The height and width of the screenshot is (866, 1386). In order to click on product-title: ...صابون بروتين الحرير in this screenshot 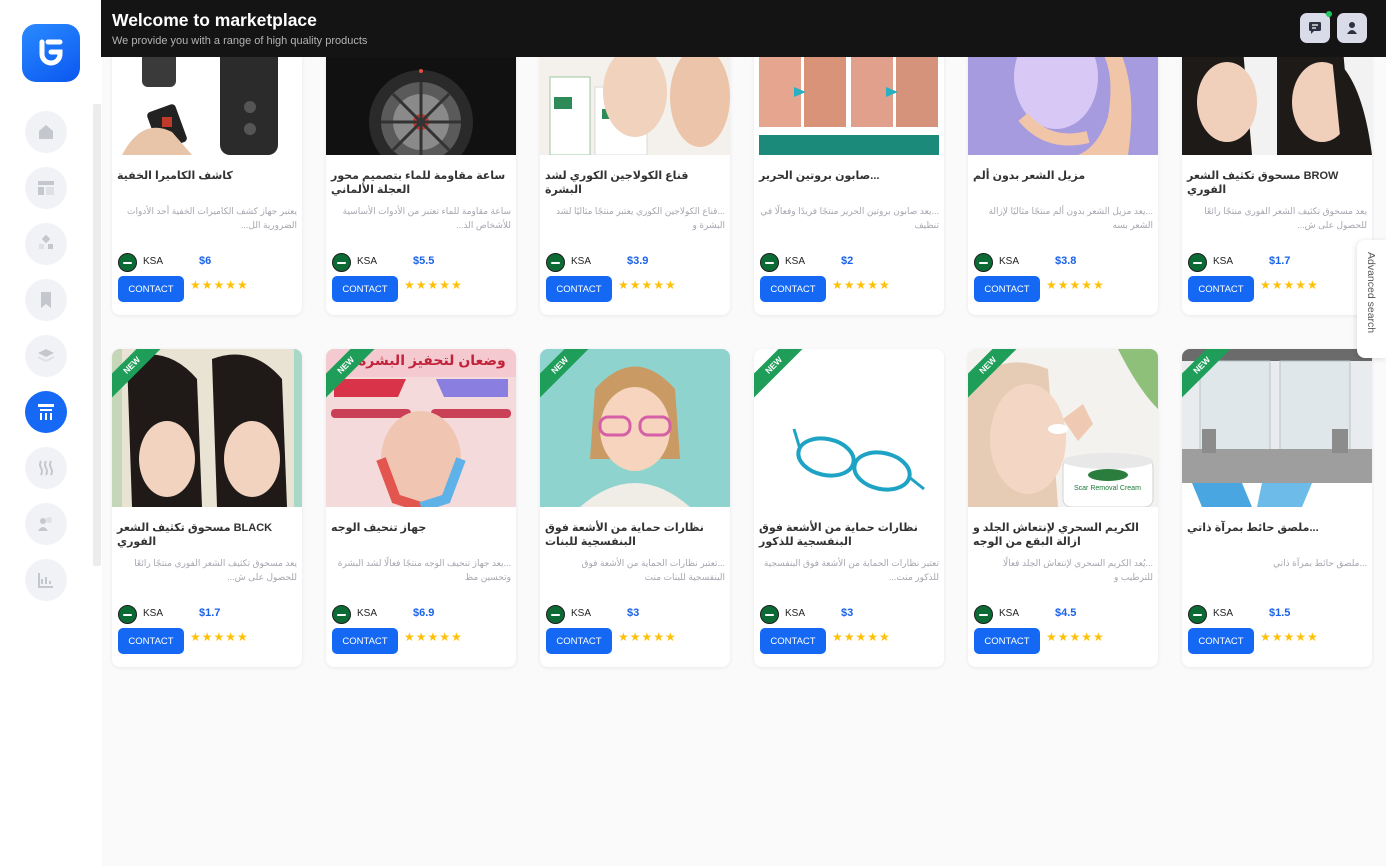, I will do `click(849, 176)`.